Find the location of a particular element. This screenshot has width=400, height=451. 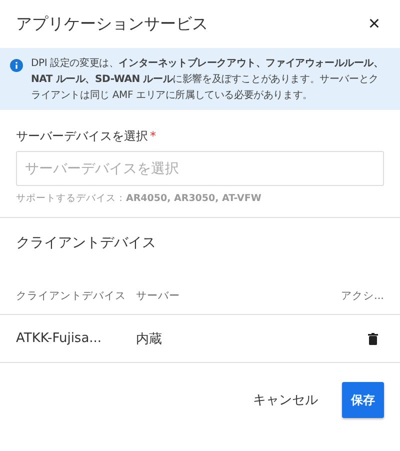

section-title: クライアントデバイス is located at coordinates (86, 243).